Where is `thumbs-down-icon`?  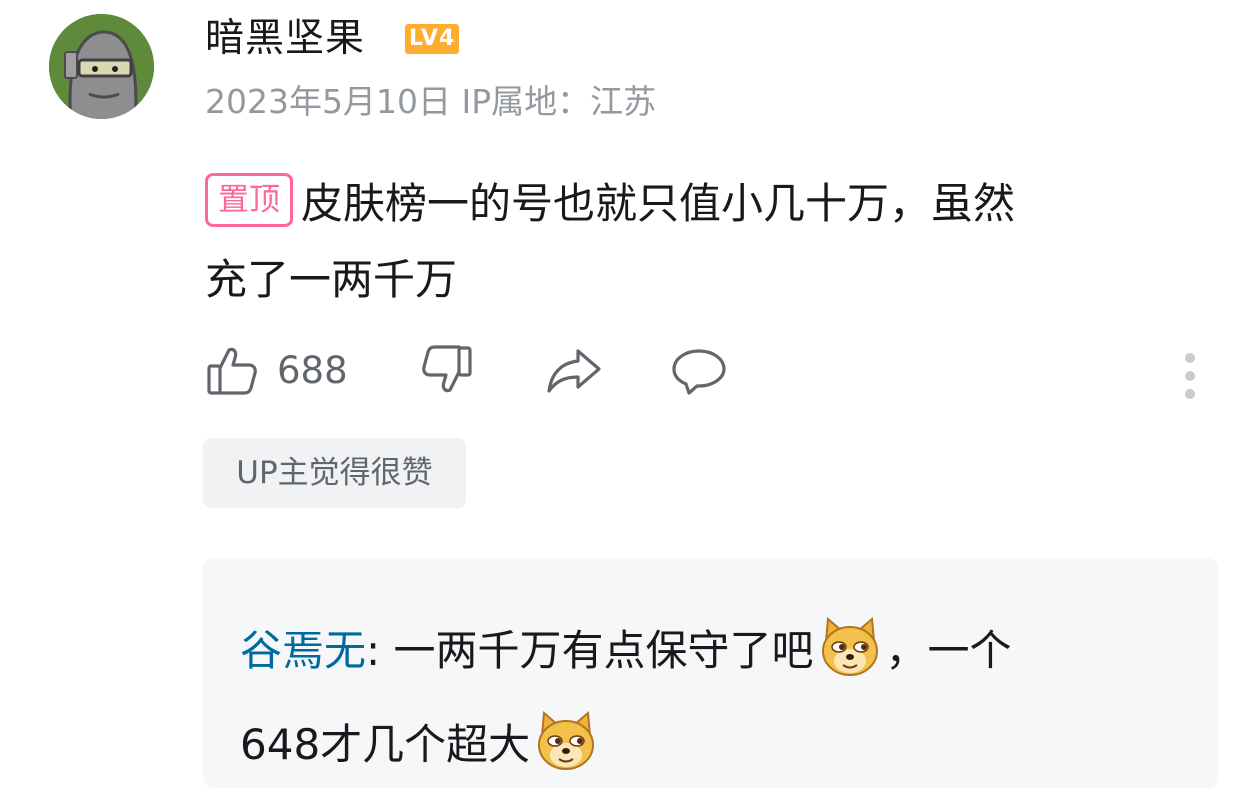 thumbs-down-icon is located at coordinates (447, 370).